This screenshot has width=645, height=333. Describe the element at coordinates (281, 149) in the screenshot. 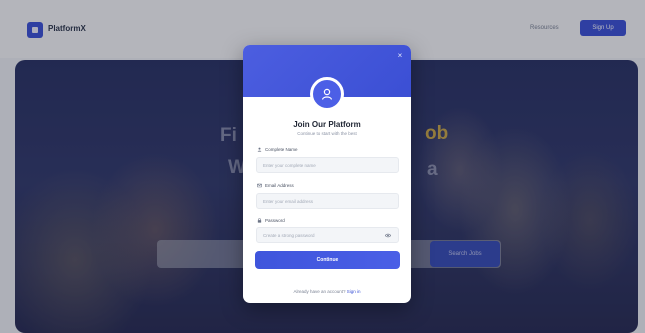

I see `name-label-text: Complete Name` at that location.